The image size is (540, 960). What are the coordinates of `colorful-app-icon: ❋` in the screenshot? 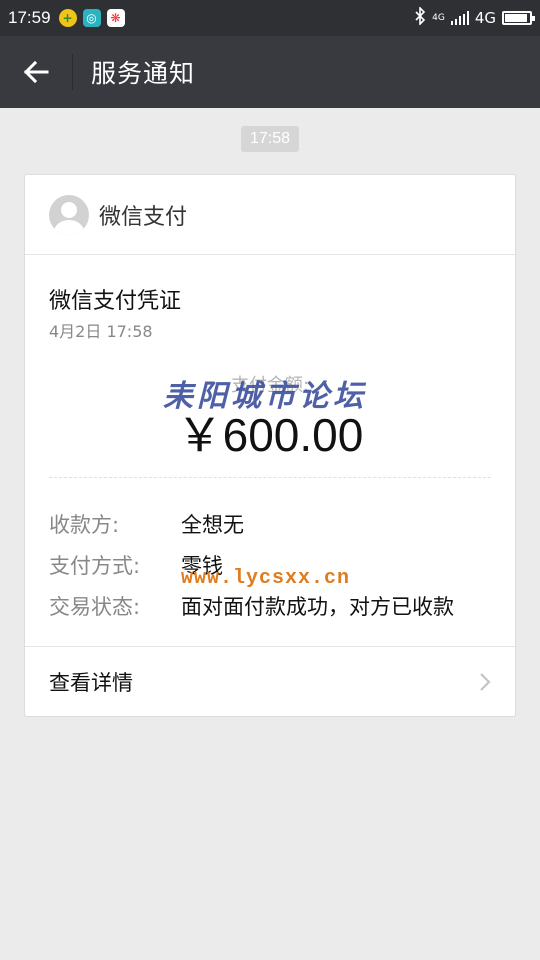 It's located at (115, 18).